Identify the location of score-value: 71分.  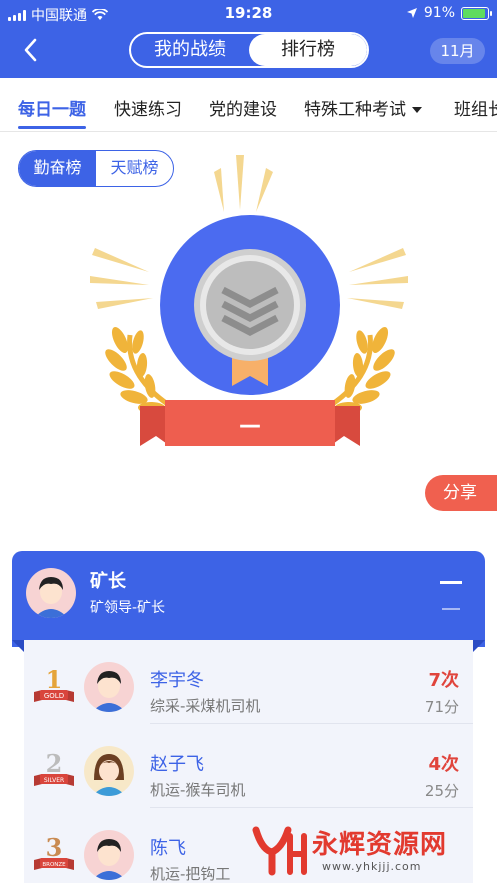
(441, 707).